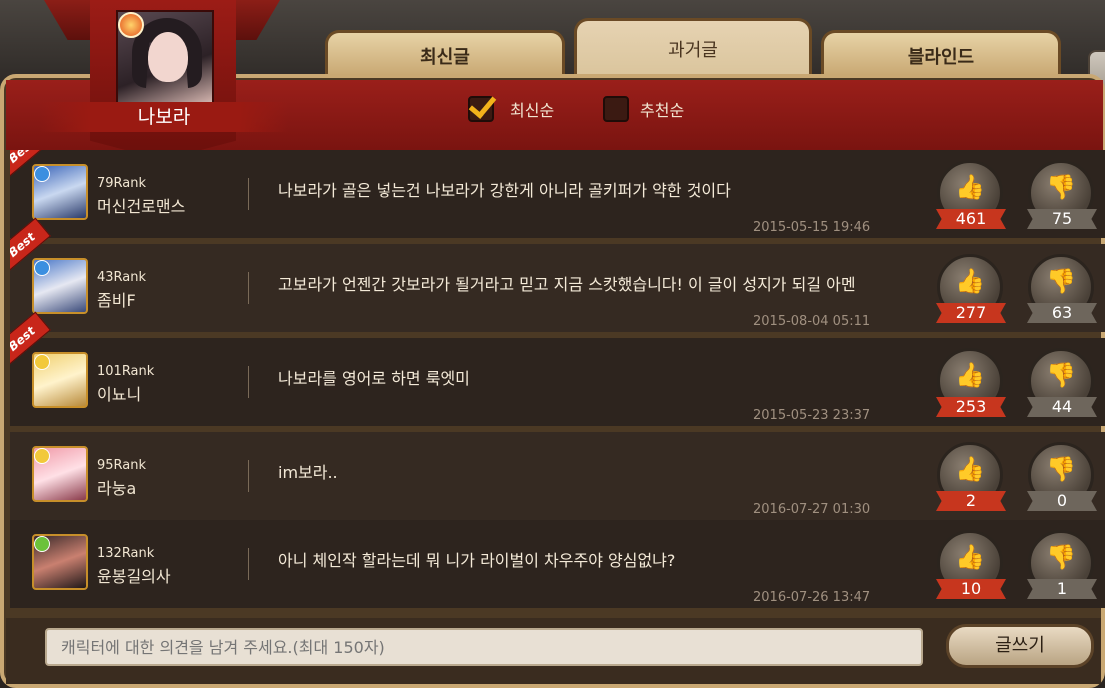 The image size is (1105, 688). What do you see at coordinates (126, 371) in the screenshot?
I see `user-rank: 101Rank` at bounding box center [126, 371].